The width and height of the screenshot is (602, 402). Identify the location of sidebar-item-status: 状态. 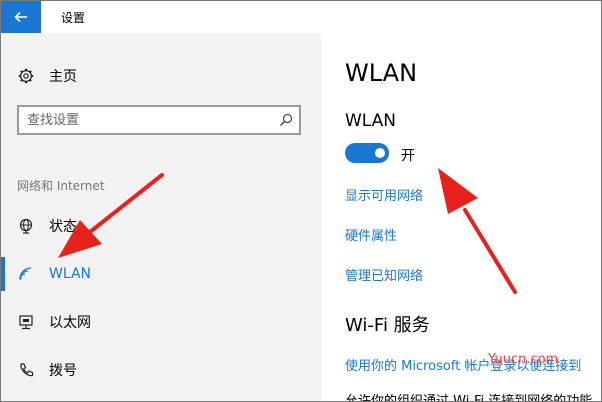
(161, 226).